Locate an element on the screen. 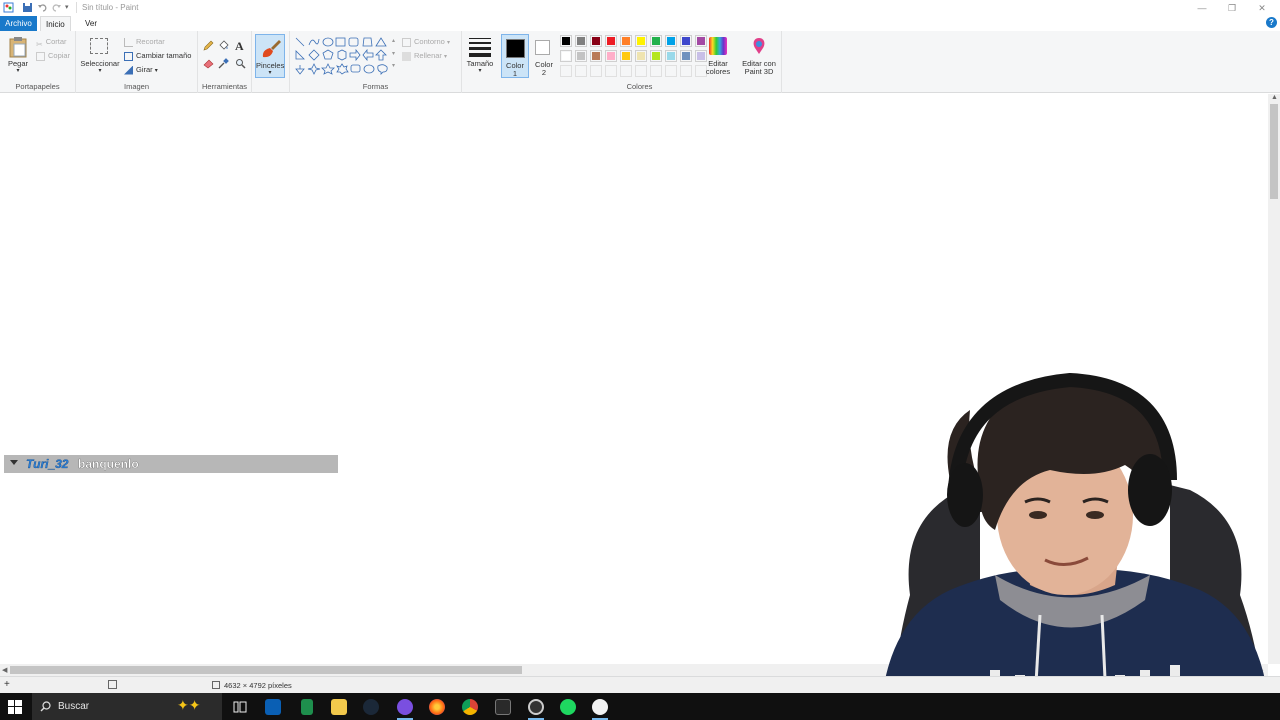 Image resolution: width=1280 pixels, height=720 pixels. app-green-icon is located at coordinates (307, 707).